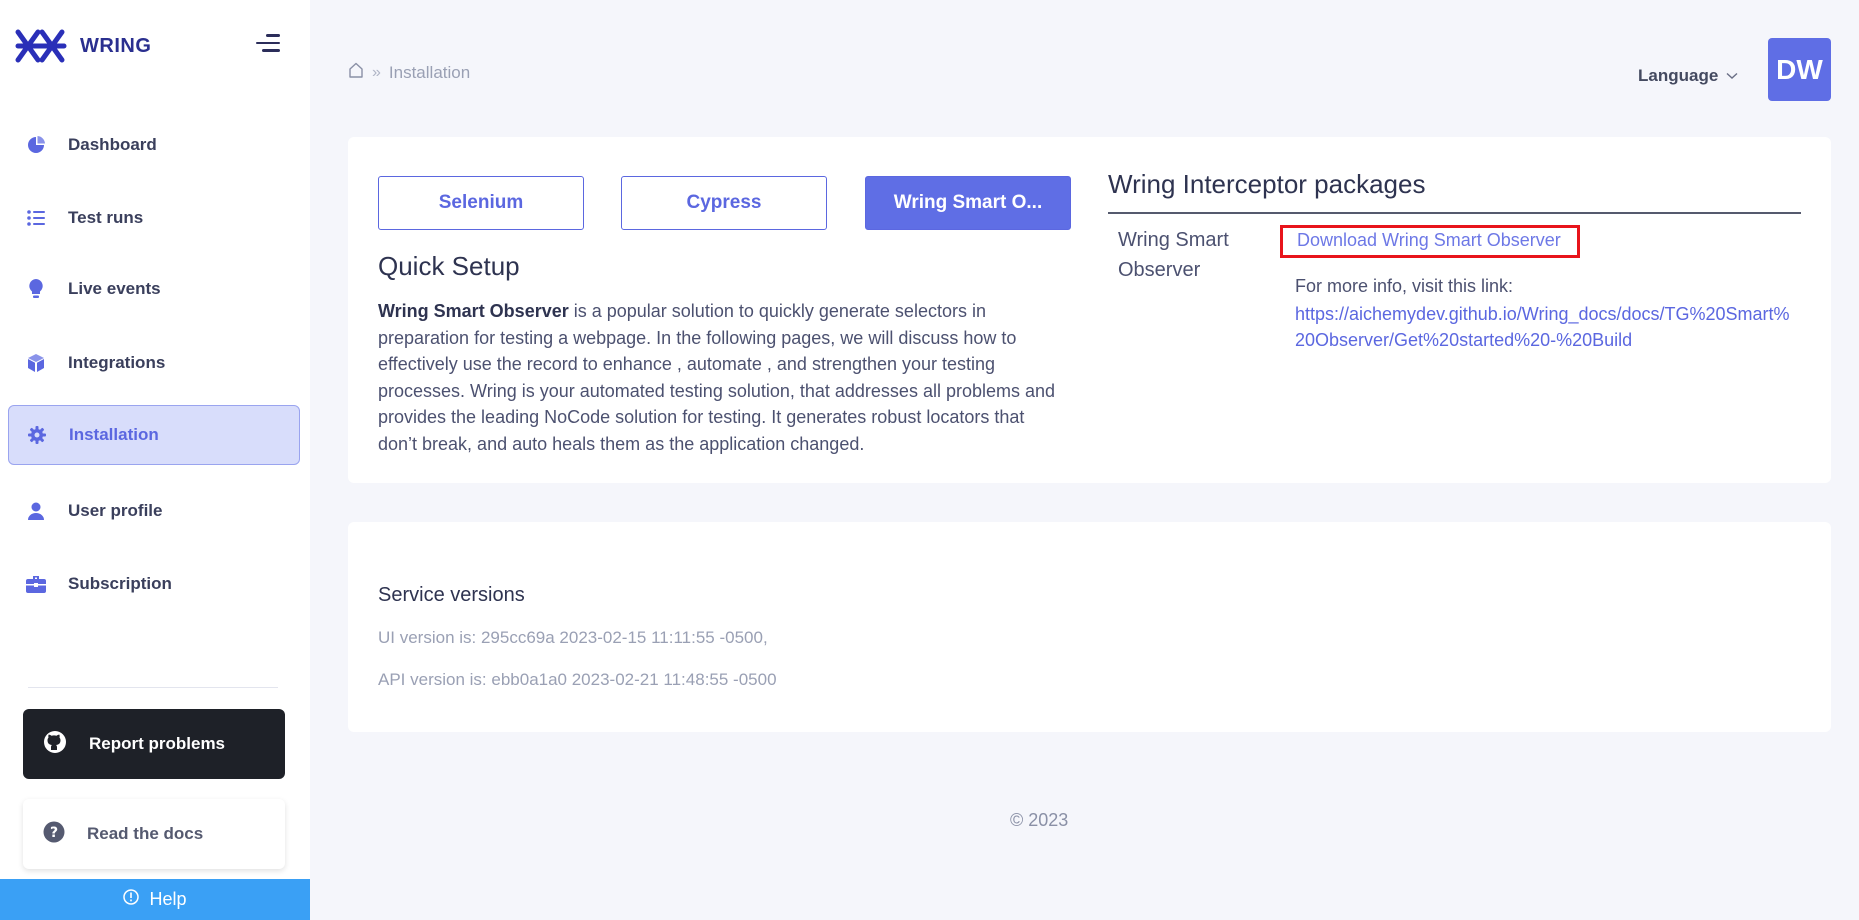 The width and height of the screenshot is (1859, 920). What do you see at coordinates (106, 217) in the screenshot?
I see `sidebar-item-label: Test runs` at bounding box center [106, 217].